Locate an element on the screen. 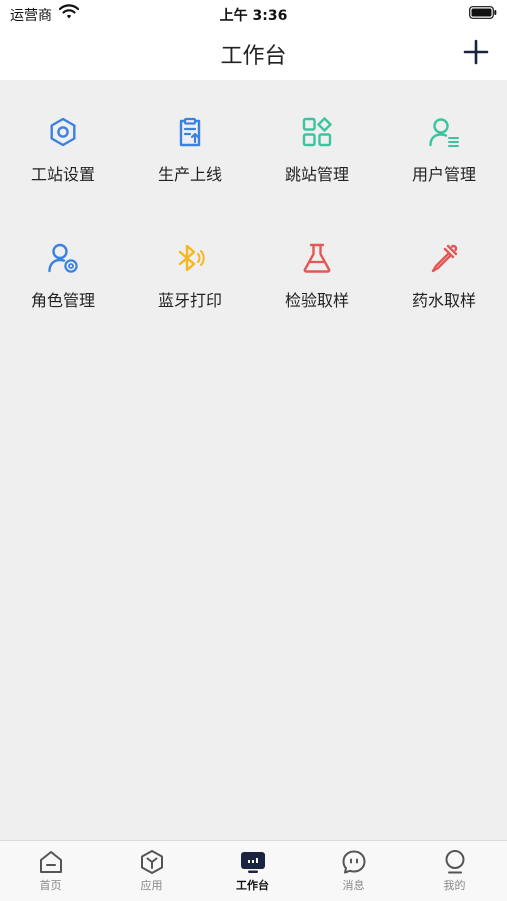 The image size is (507, 901). page-title: 工作台 is located at coordinates (253, 56).